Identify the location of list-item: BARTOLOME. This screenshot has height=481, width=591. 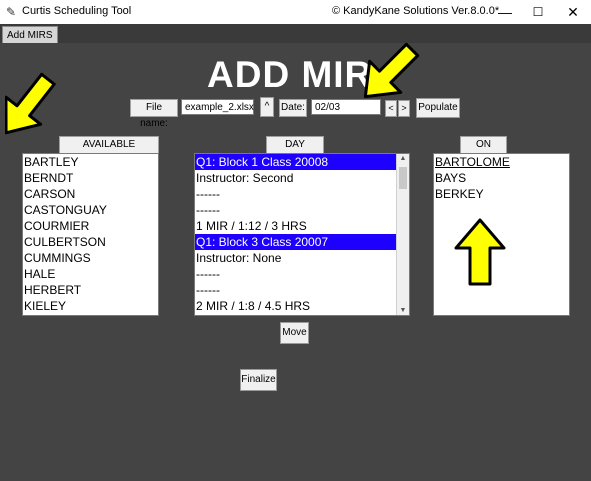
(501, 162).